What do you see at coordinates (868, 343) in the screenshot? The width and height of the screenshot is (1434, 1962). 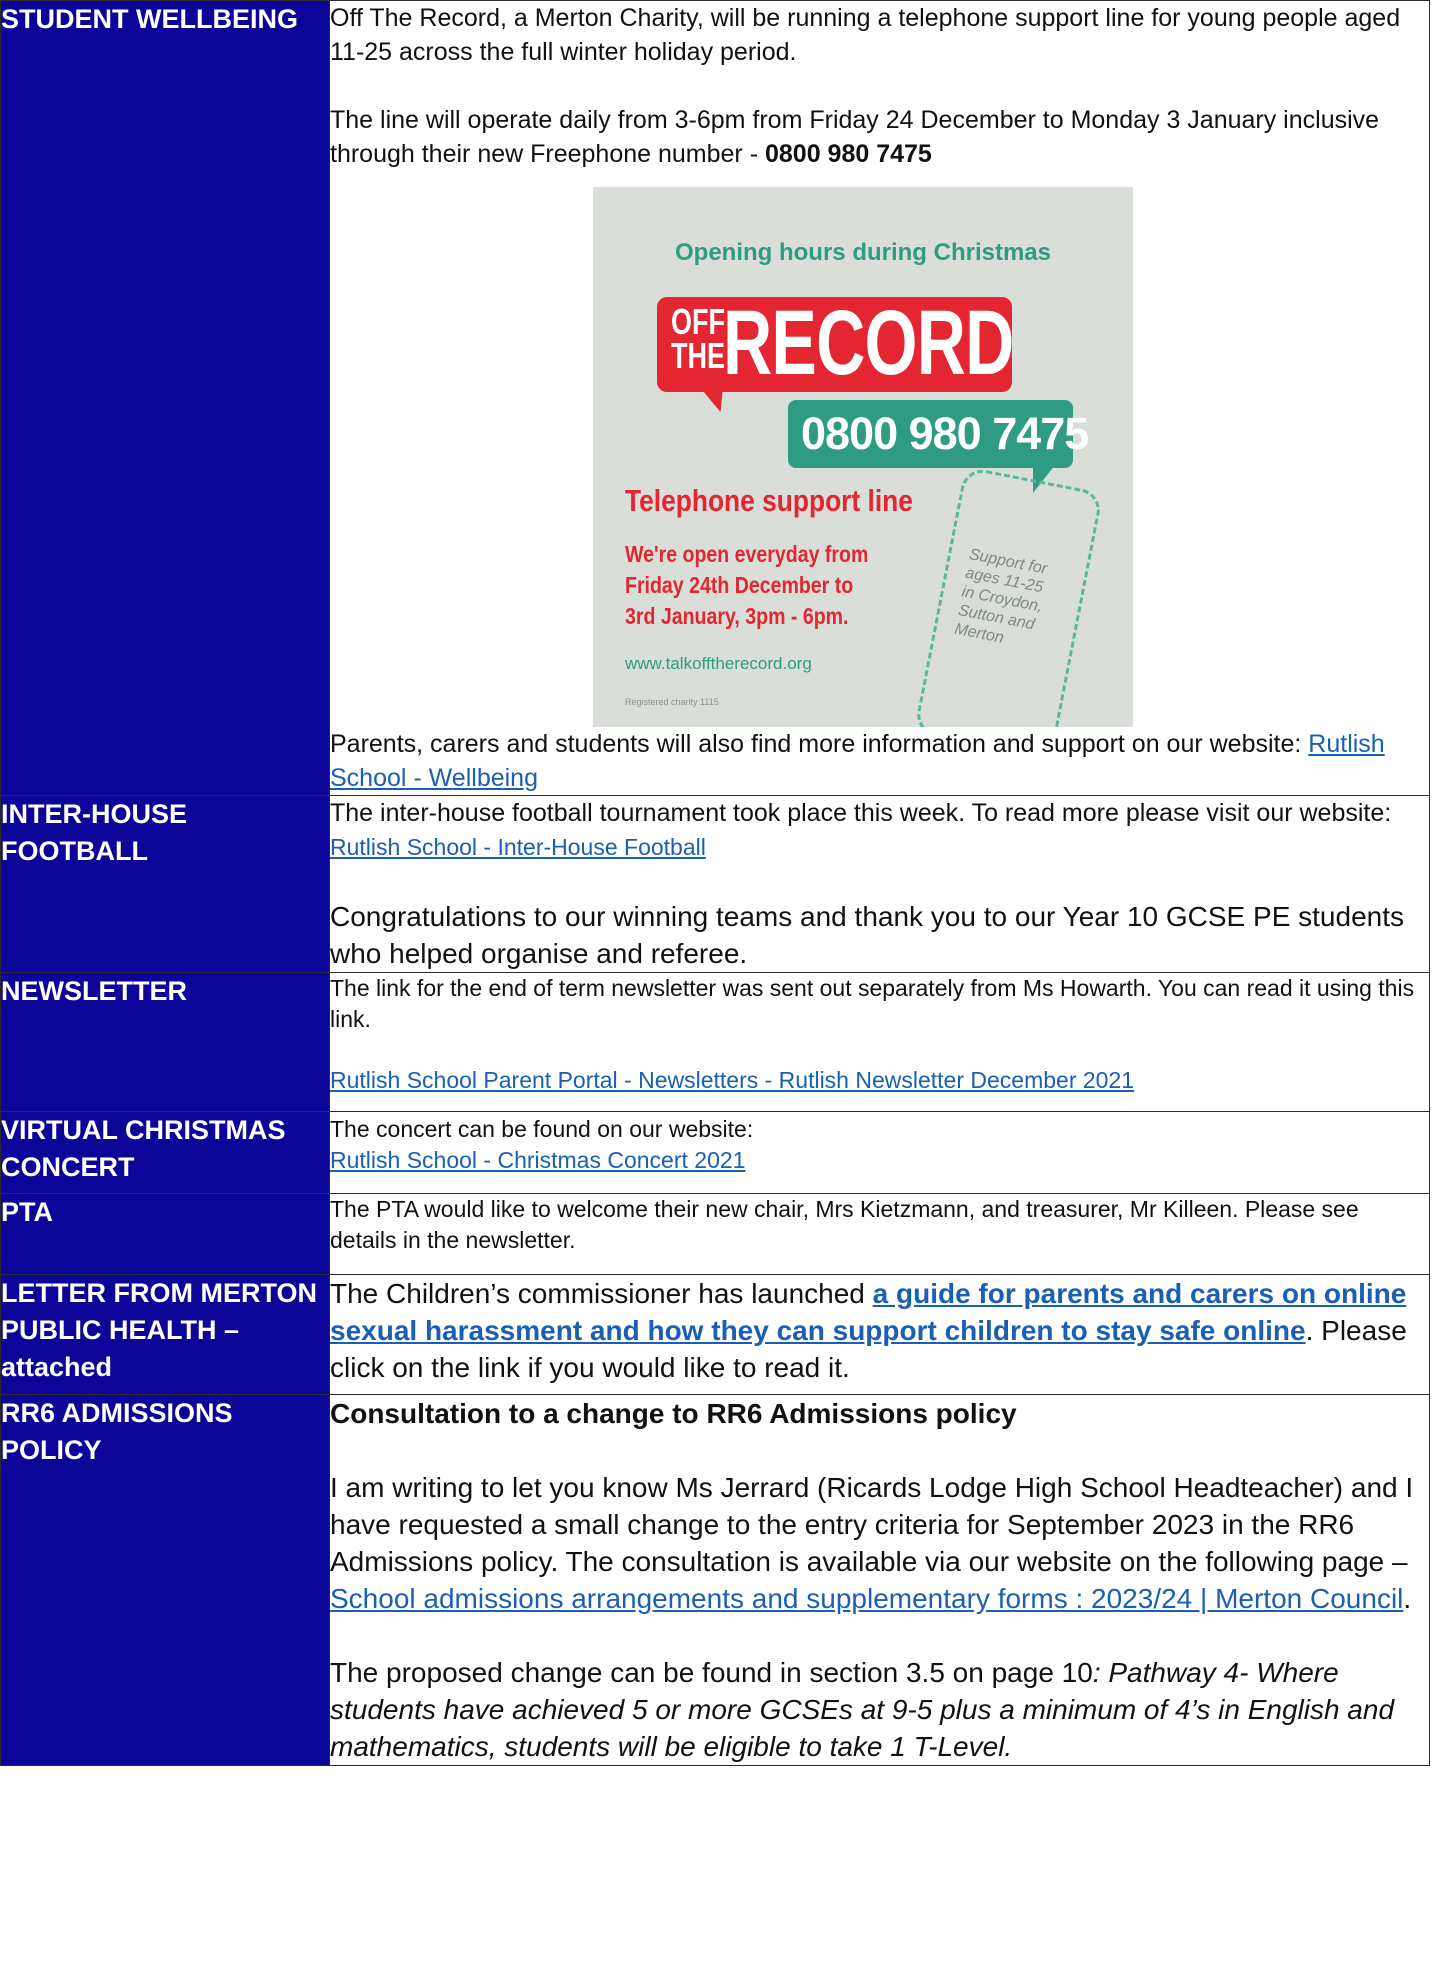 I see `poster-logo-record: RECORD` at bounding box center [868, 343].